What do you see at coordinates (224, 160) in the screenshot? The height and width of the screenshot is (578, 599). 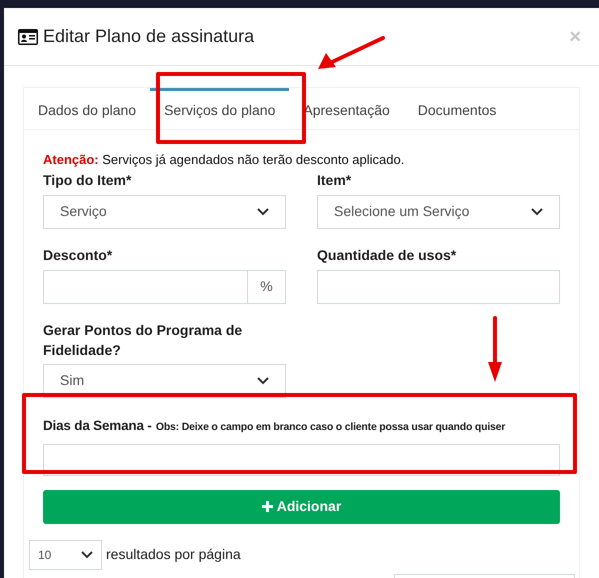 I see `notice-text: Atenção: Serviços já agendados não terão desconto aplicado.` at bounding box center [224, 160].